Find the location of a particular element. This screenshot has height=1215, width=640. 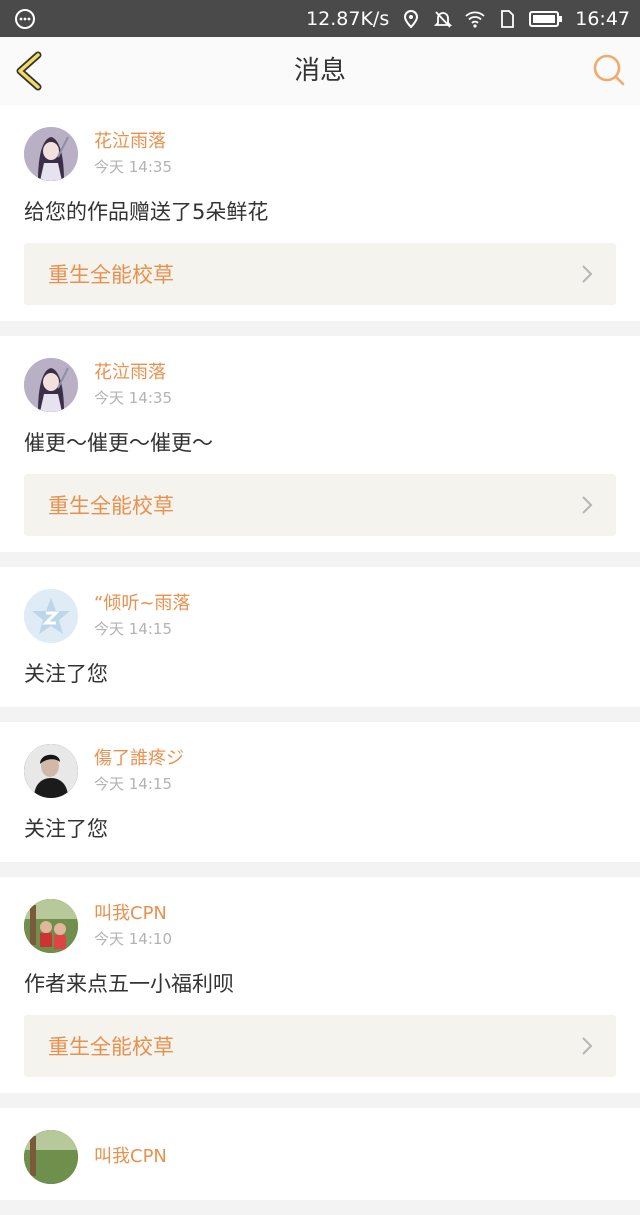

user-name: “倾听~雨落 is located at coordinates (142, 604).